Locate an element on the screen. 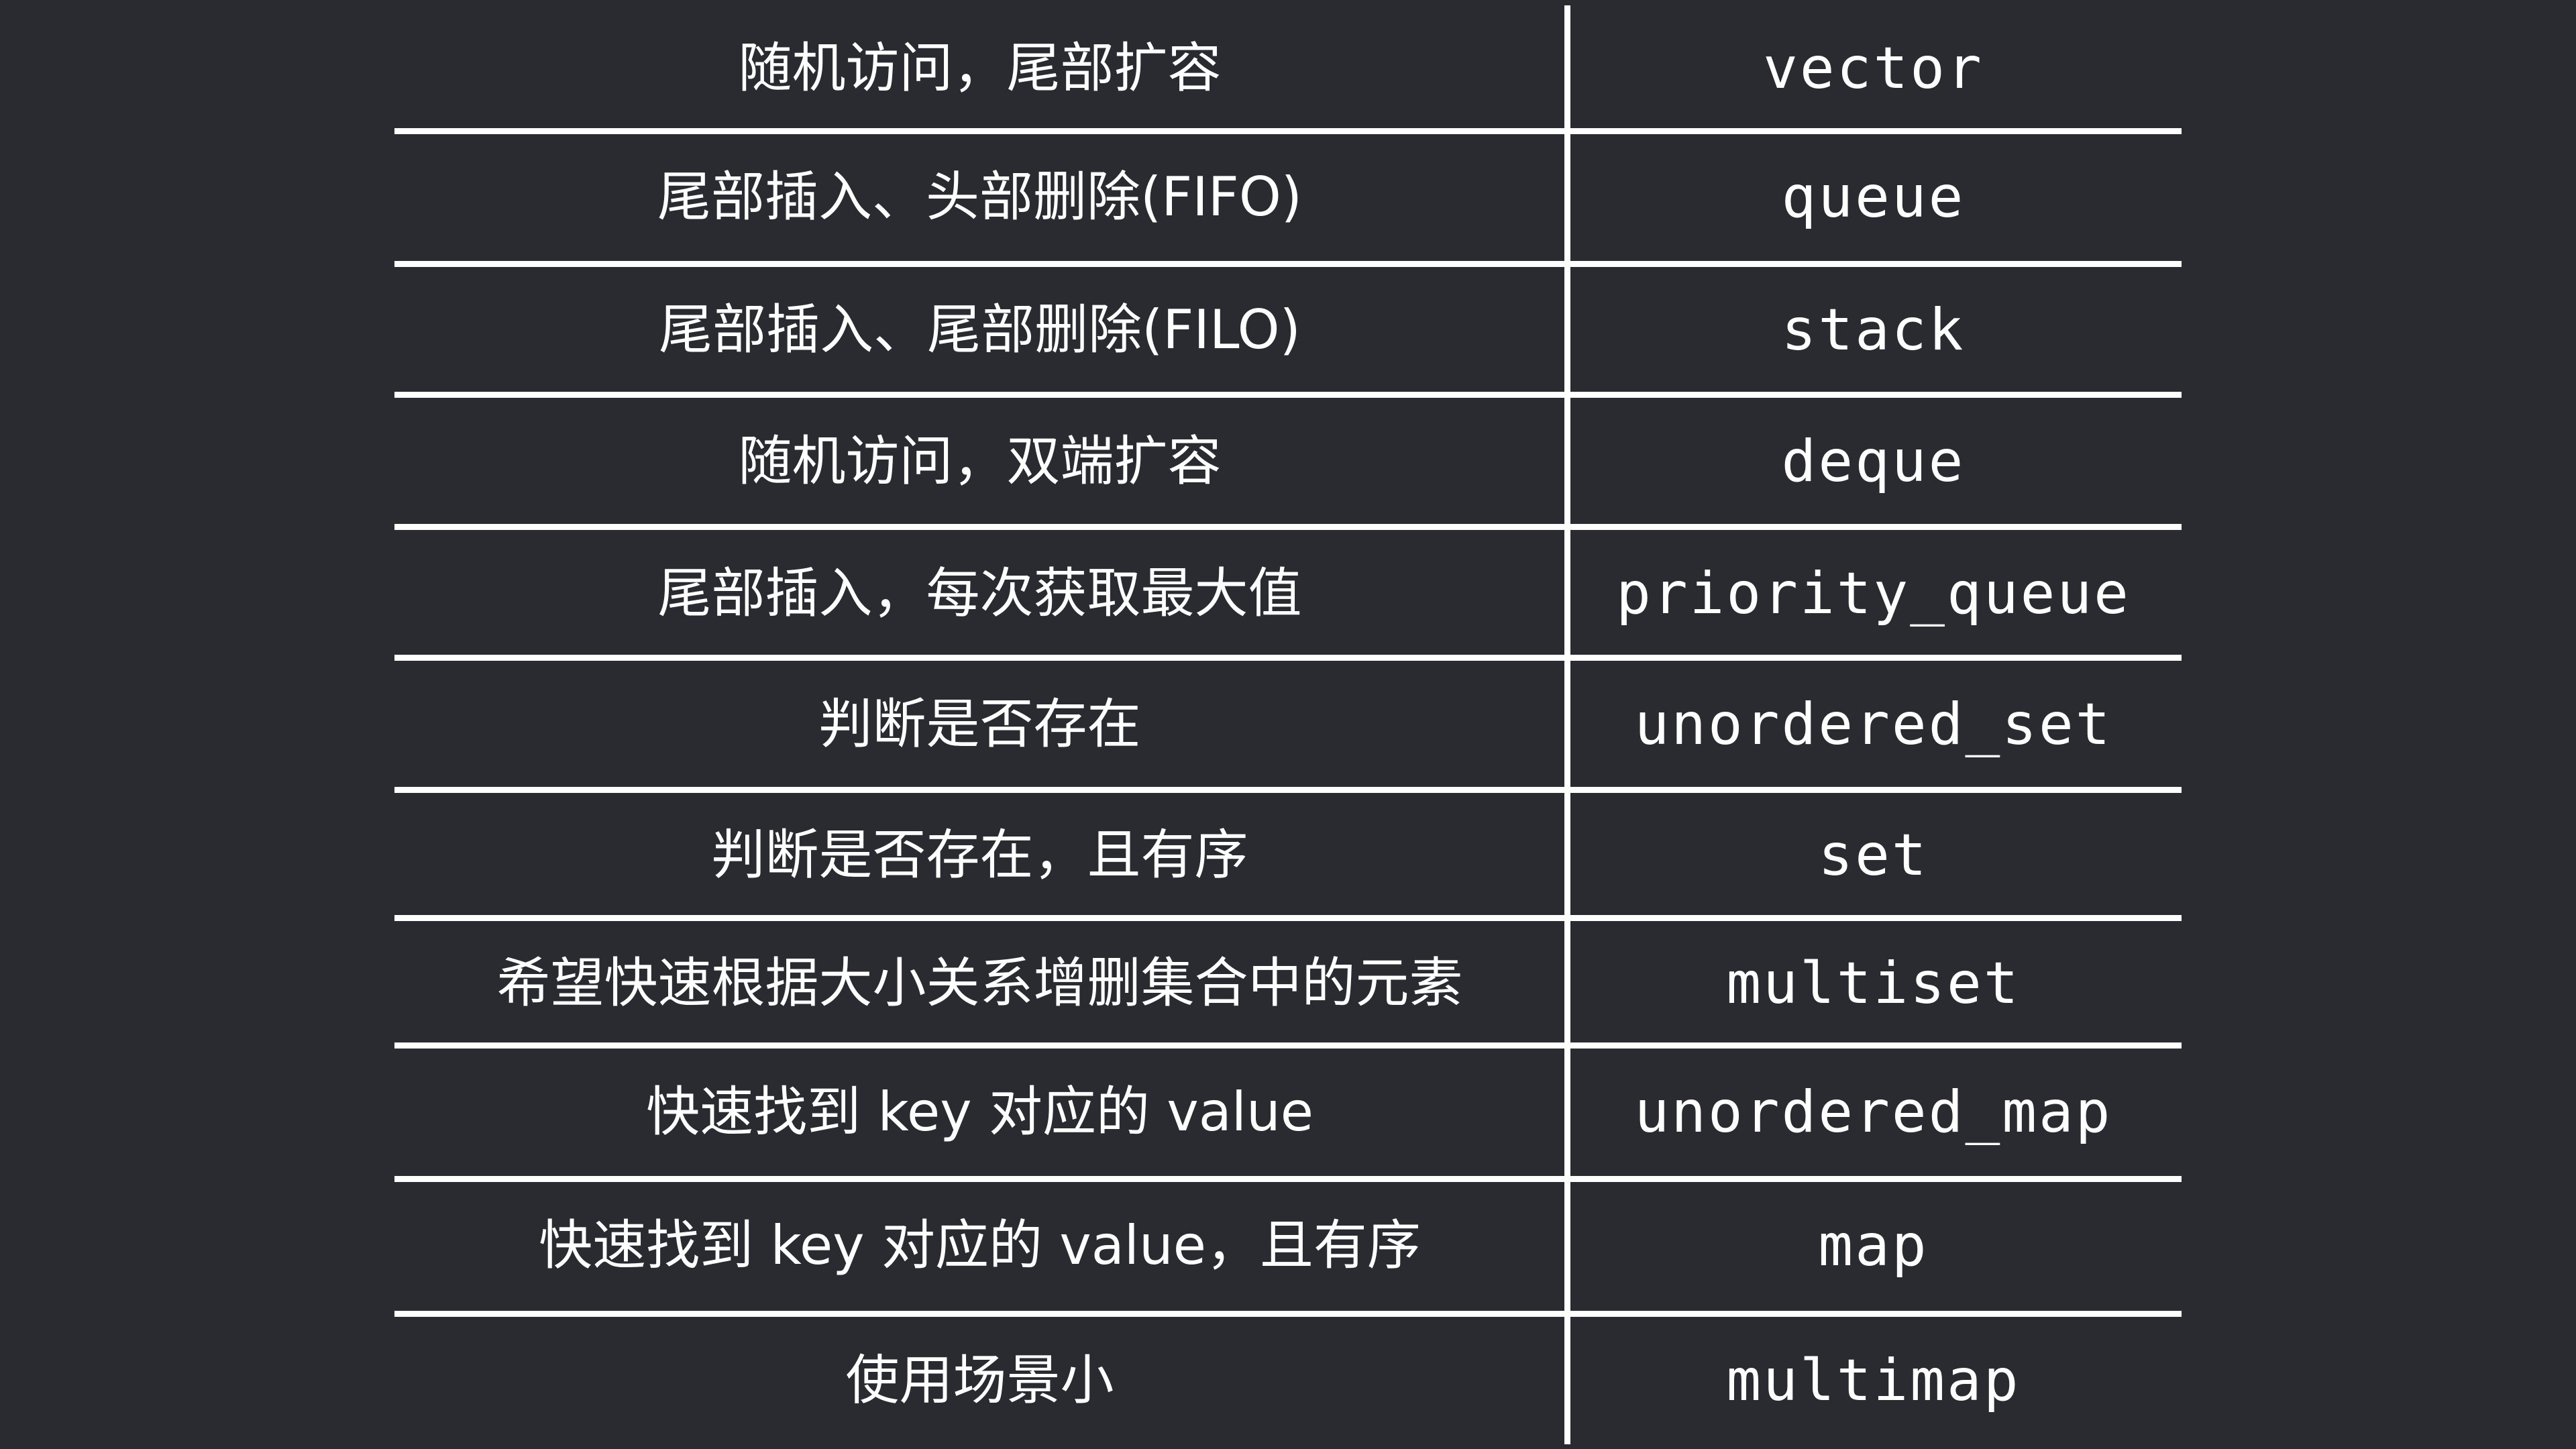  scenario-cell: 判断是否存在，且有序 is located at coordinates (979, 854).